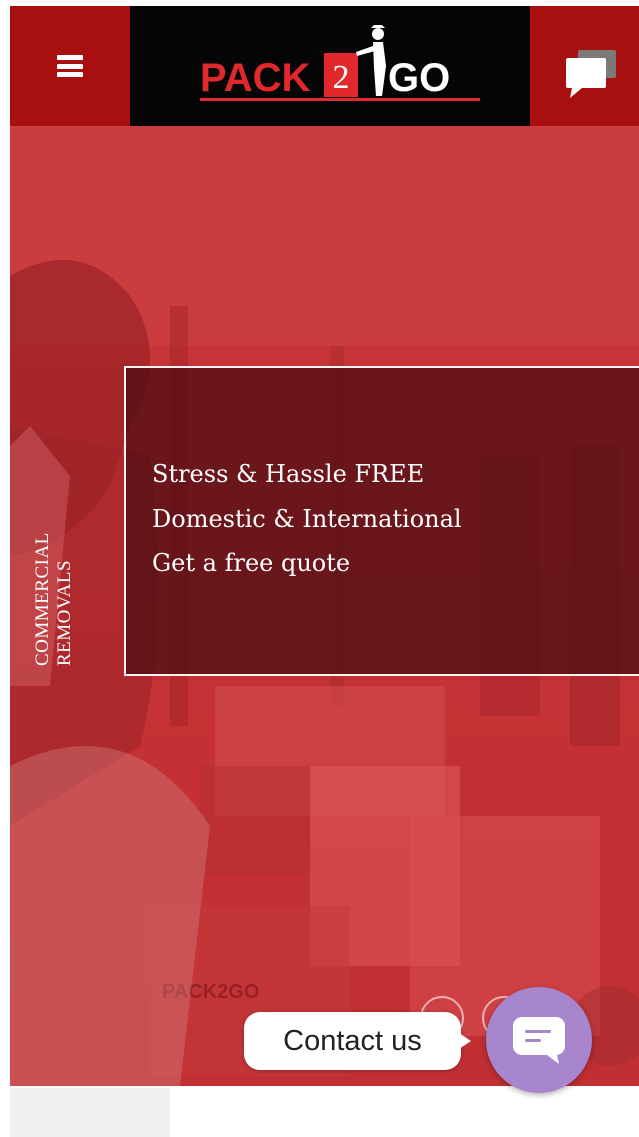 The image size is (639, 1137). I want to click on chat-button, so click(584, 66).